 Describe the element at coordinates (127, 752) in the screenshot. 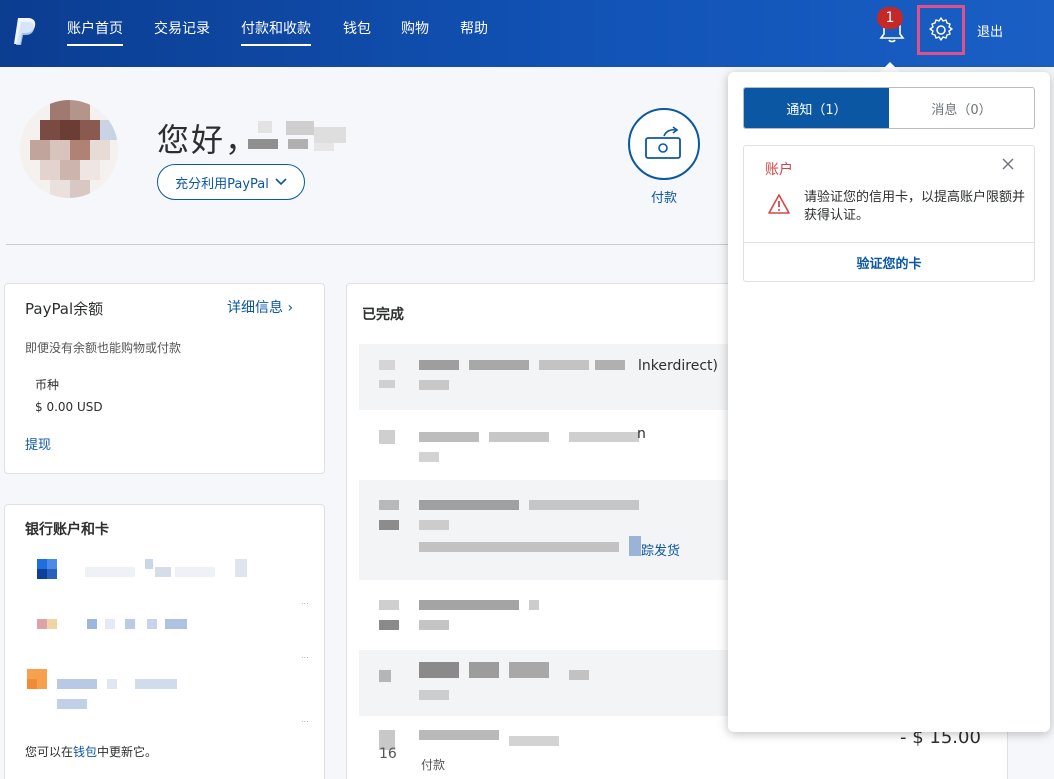

I see `wallet-note-suffix: 中更新它。` at that location.